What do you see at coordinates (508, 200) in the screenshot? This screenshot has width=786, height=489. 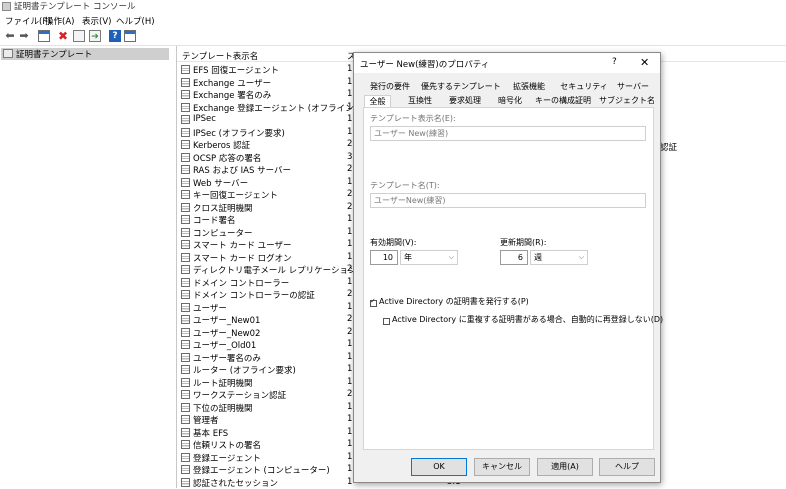 I see `template-name-field: ユーザーNew(練習)` at bounding box center [508, 200].